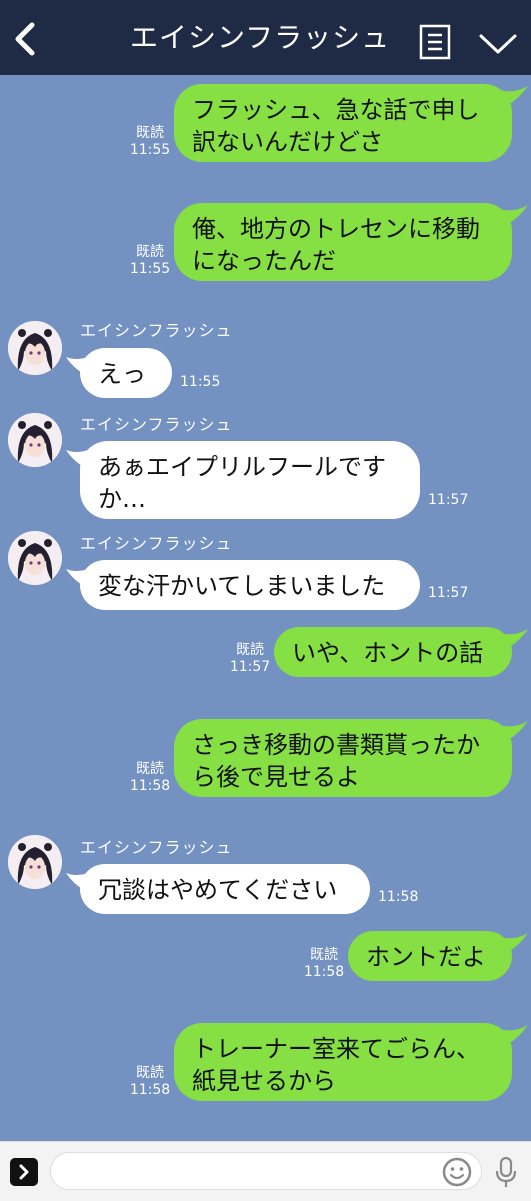 This screenshot has width=531, height=1201. Describe the element at coordinates (343, 1062) in the screenshot. I see `message-bubble: トレーナー室来てごらん、 紙見せるから` at that location.